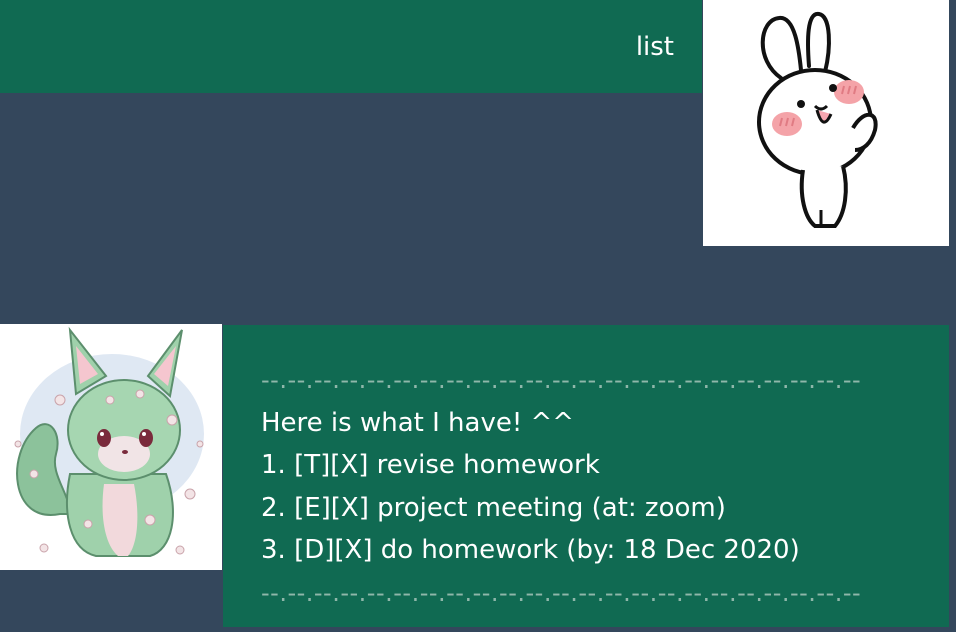  I want to click on bot-avatar, so click(111, 447).